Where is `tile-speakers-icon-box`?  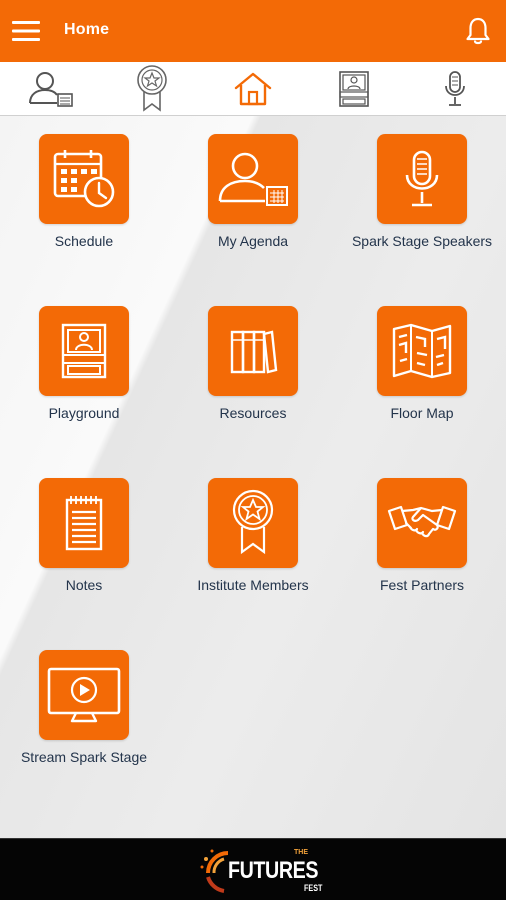
tile-speakers-icon-box is located at coordinates (422, 179).